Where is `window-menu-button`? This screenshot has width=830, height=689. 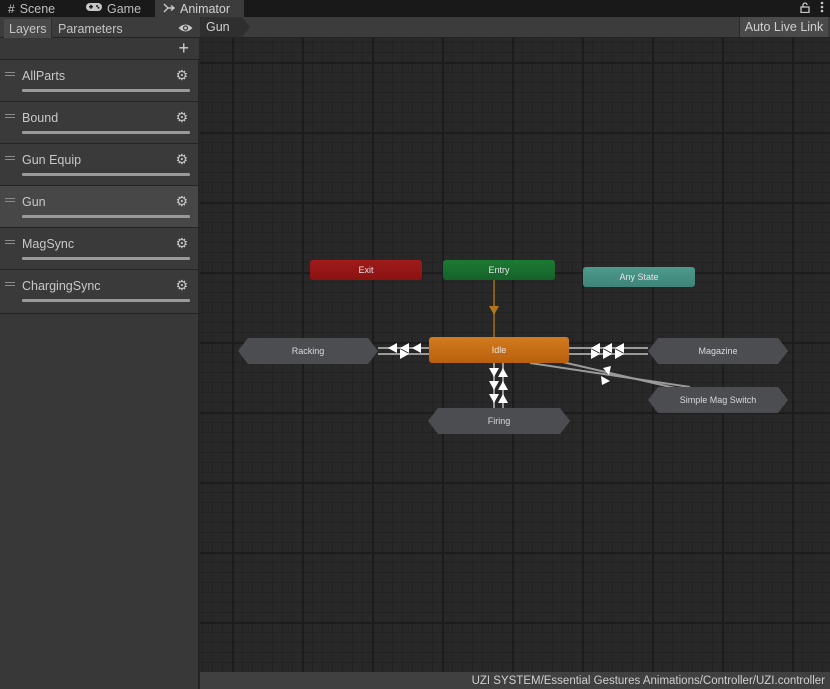
window-menu-button is located at coordinates (822, 8).